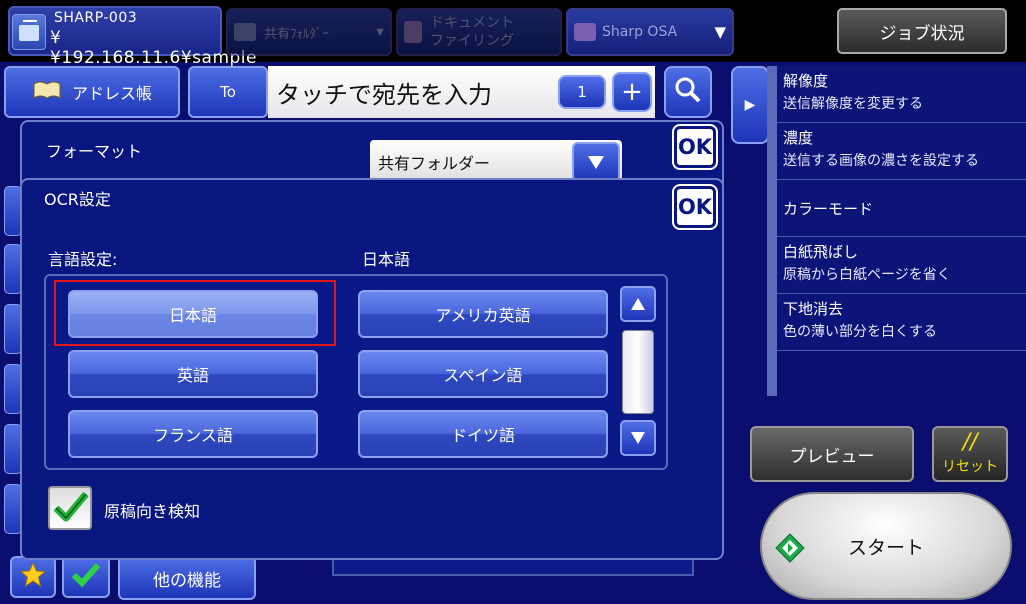 The height and width of the screenshot is (604, 1026). Describe the element at coordinates (94, 151) in the screenshot. I see `format-label: フォーマット` at that location.